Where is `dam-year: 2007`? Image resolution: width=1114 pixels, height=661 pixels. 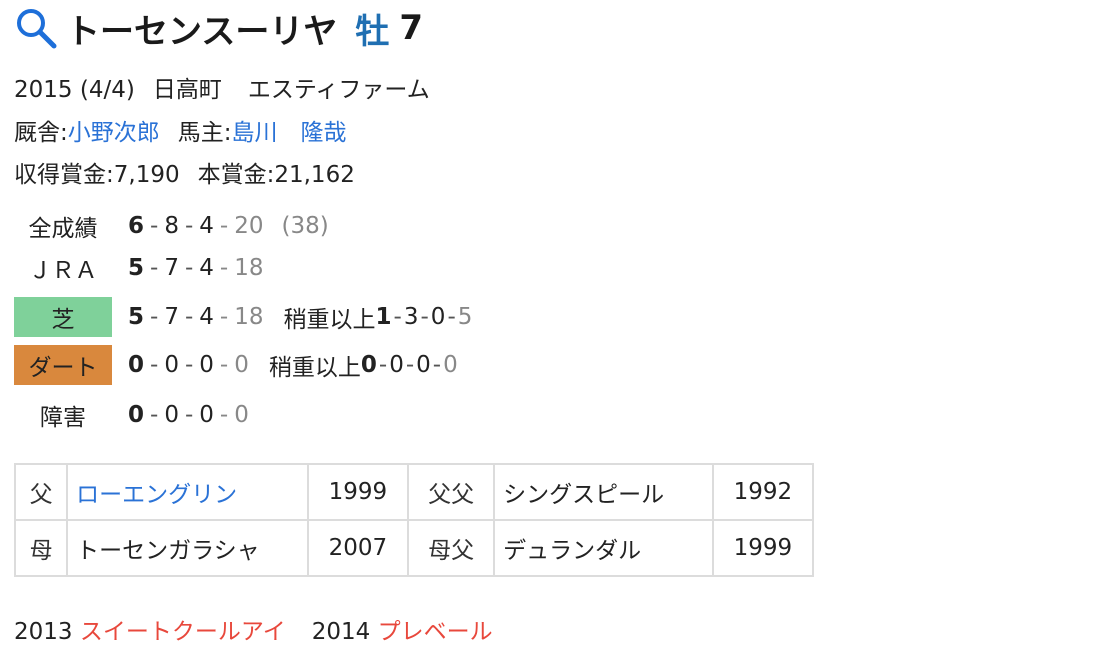 dam-year: 2007 is located at coordinates (357, 548).